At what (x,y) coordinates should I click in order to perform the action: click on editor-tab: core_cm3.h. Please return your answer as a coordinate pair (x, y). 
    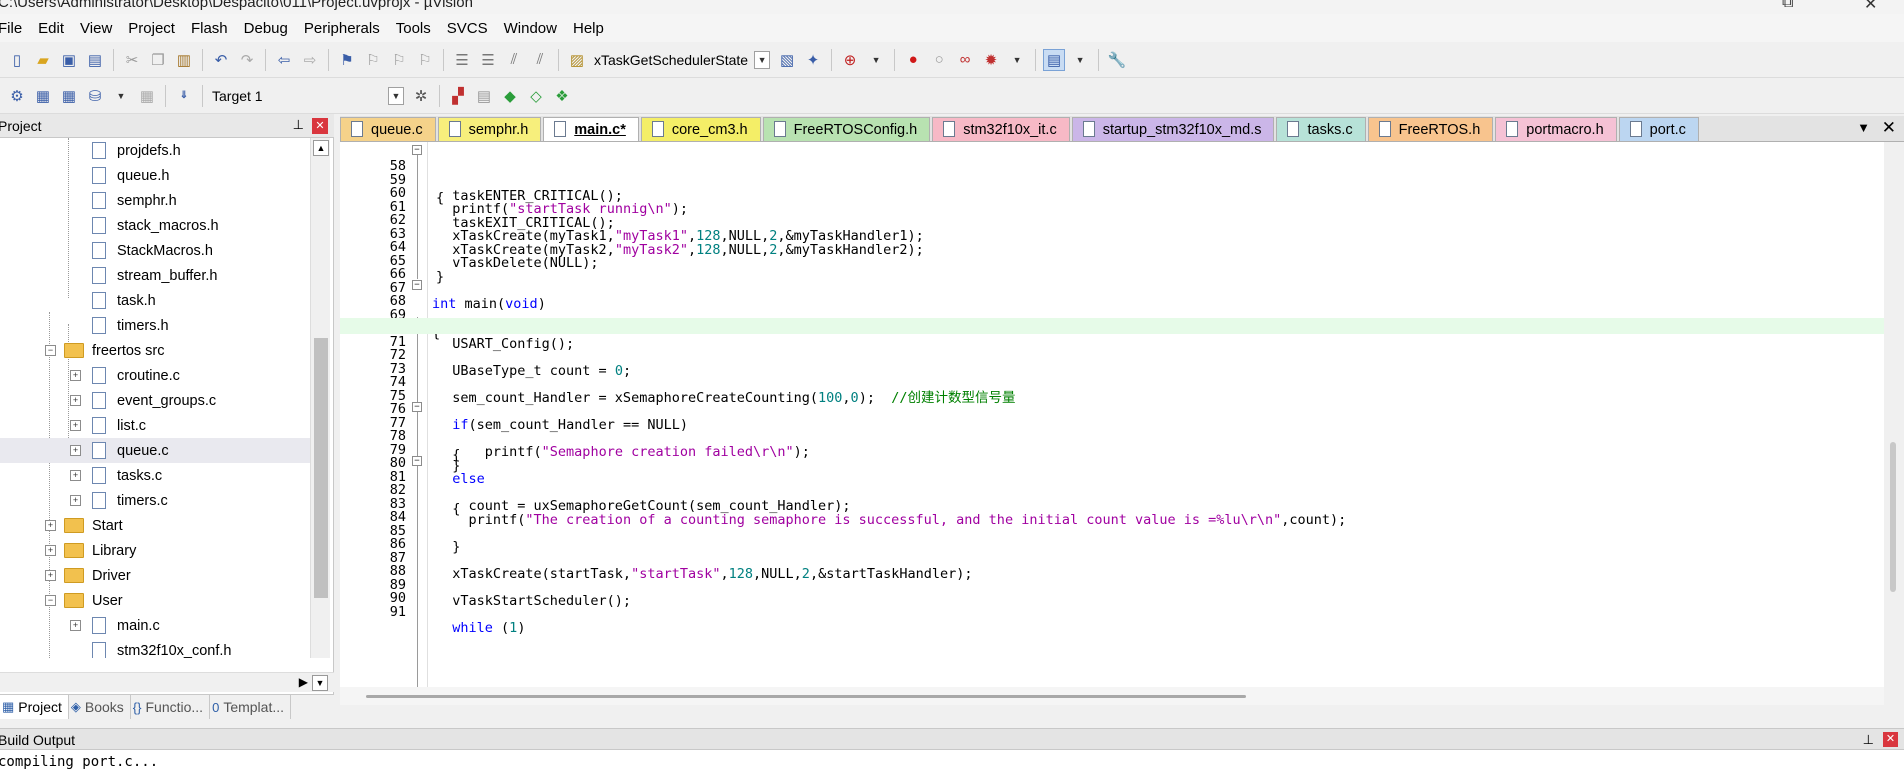
    Looking at the image, I should click on (700, 129).